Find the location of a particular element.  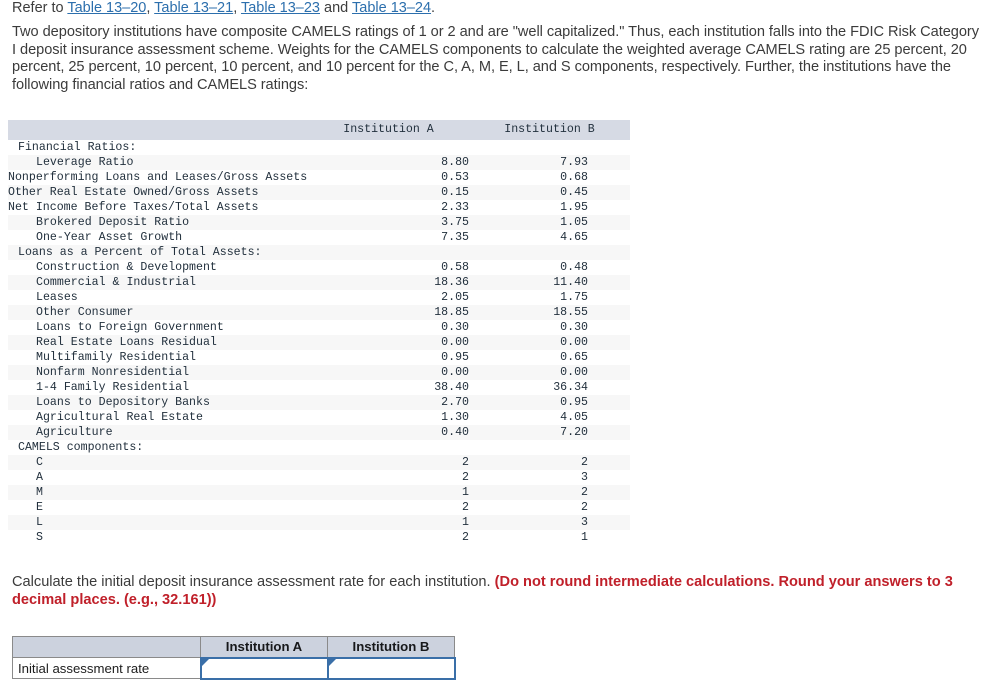

value-institution-a: 0.00 is located at coordinates (388, 372).